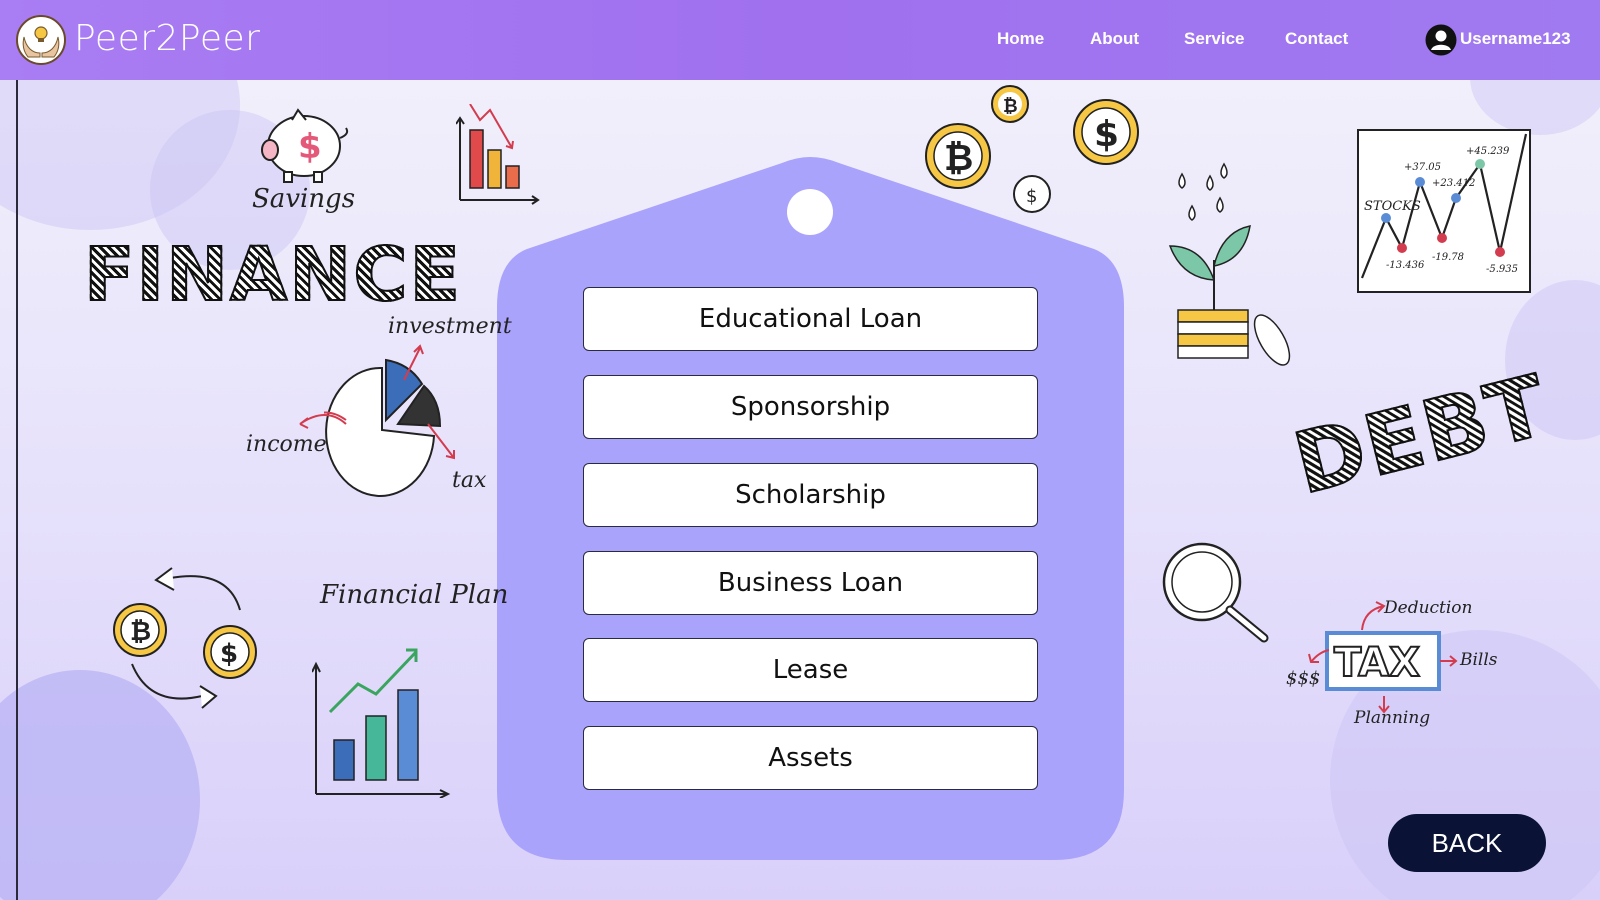  I want to click on brand-name: Peer2Peer, so click(167, 38).